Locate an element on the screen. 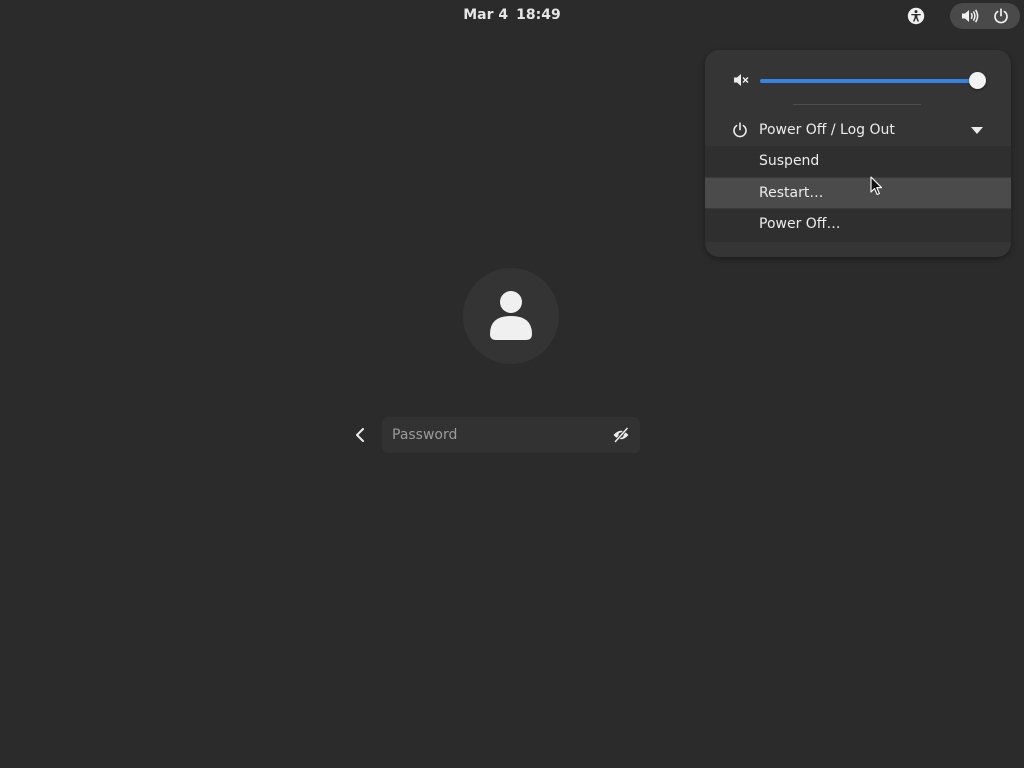 The width and height of the screenshot is (1024, 768). volume-slider is located at coordinates (873, 80).